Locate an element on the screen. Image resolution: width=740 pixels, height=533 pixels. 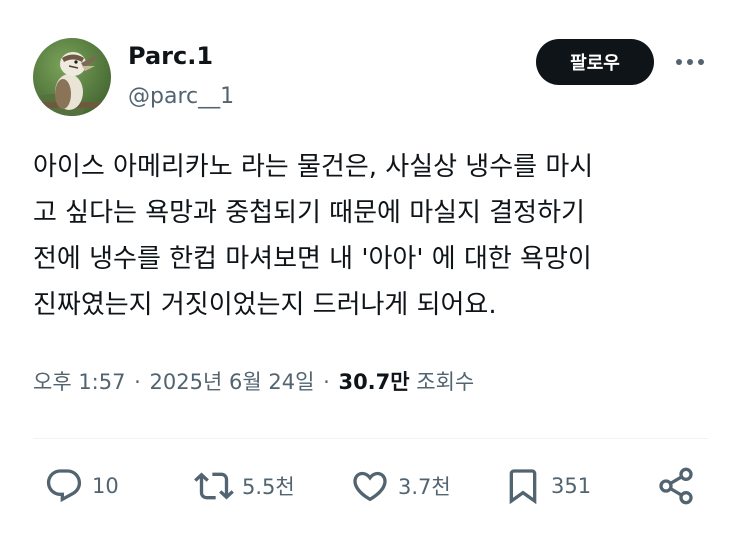
tweet-time: 오후 1:57 is located at coordinates (79, 382).